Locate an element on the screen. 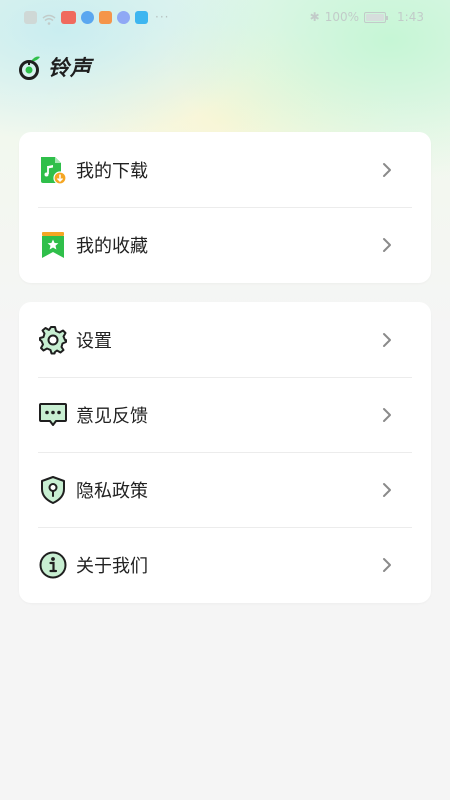  menu-item-label: 意见反馈 is located at coordinates (112, 416).